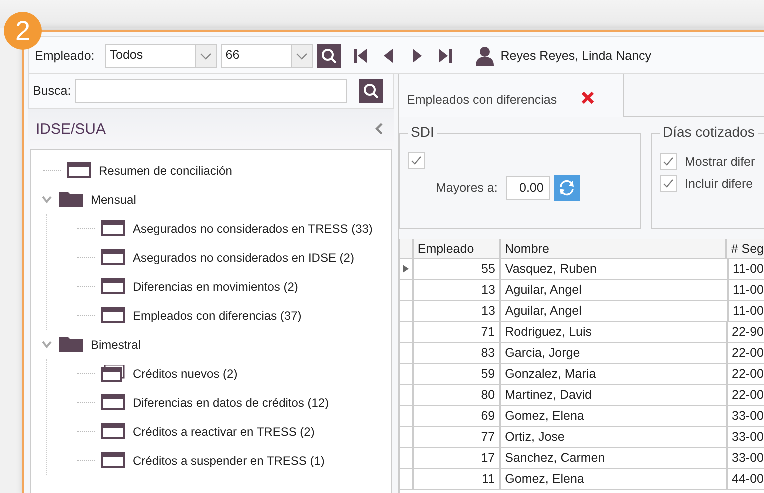  I want to click on column-header: # Seg, so click(745, 248).